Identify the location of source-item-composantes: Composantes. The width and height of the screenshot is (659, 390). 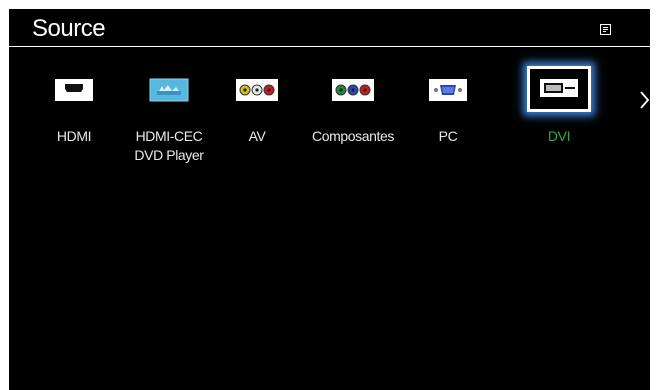
(353, 124).